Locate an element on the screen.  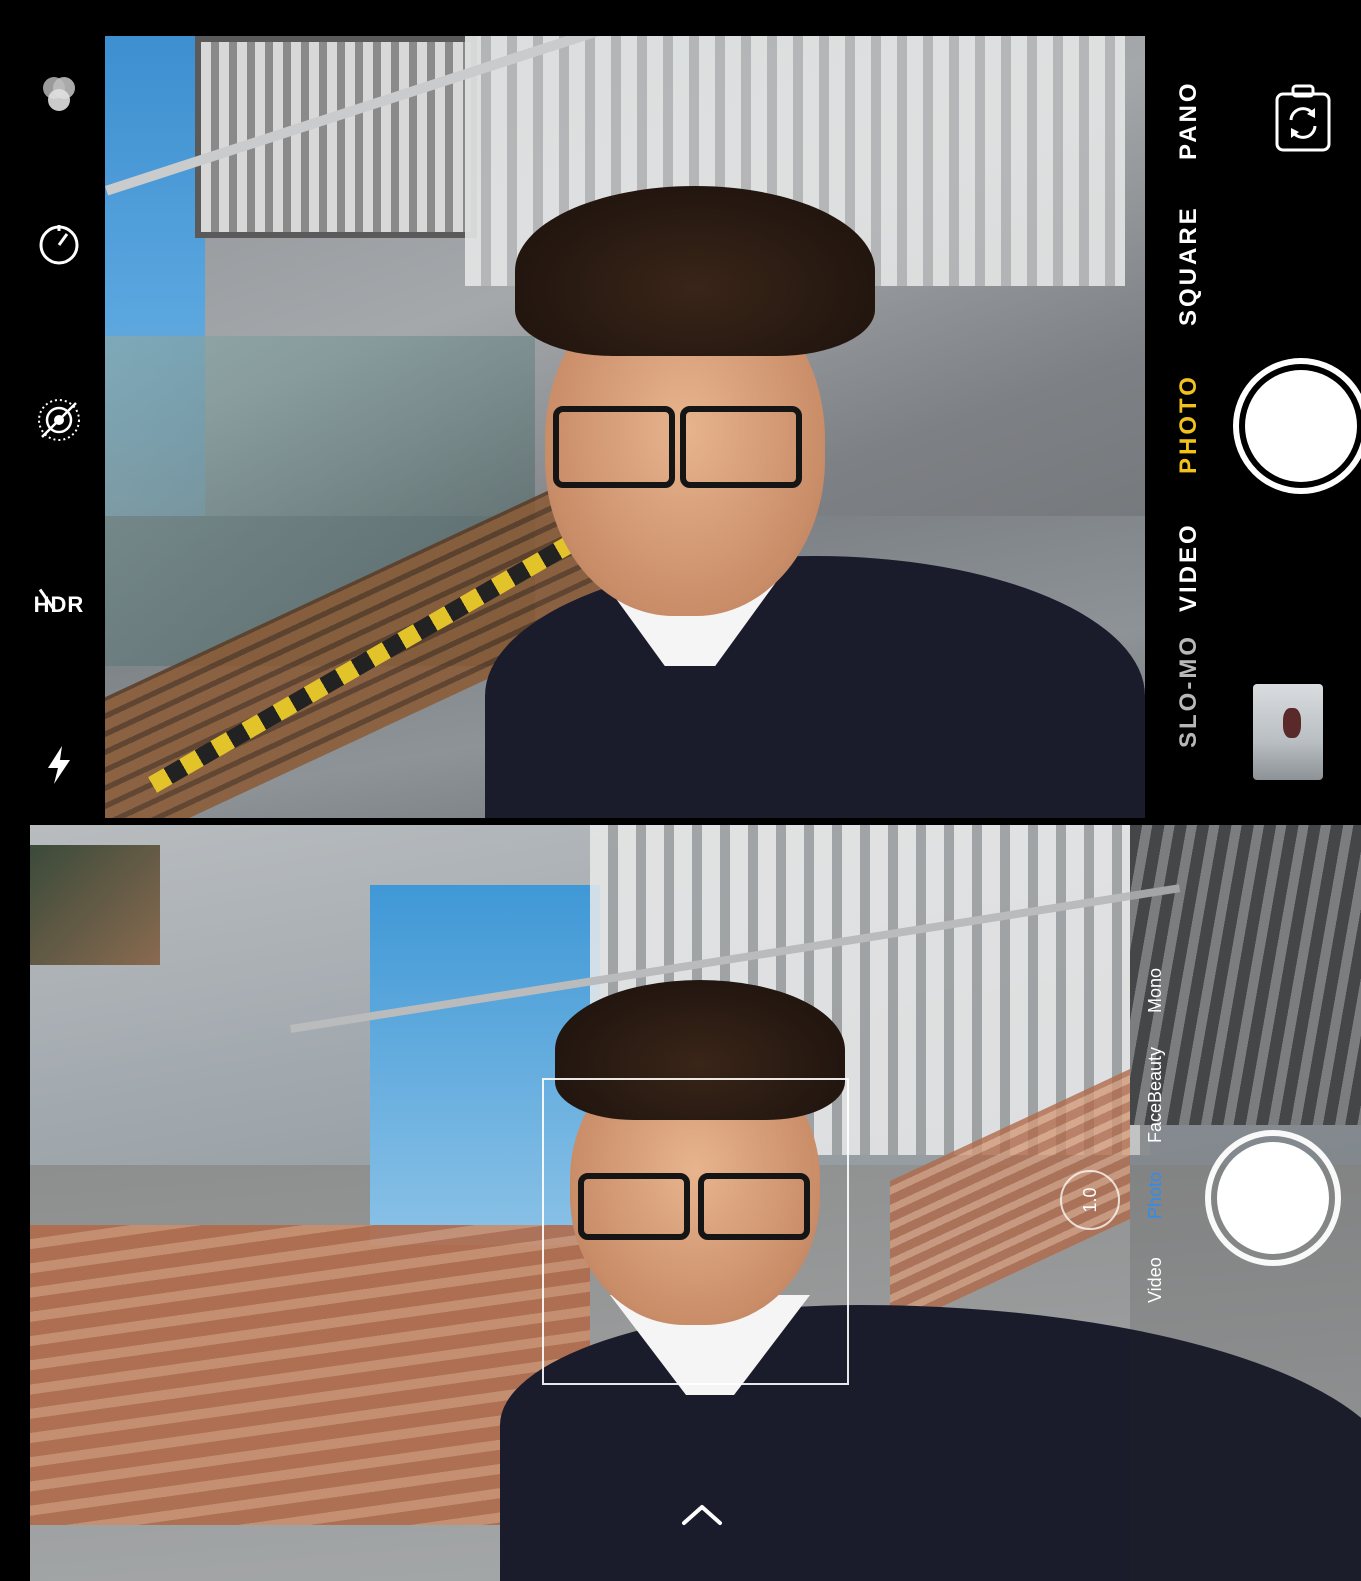
mode-mono: Mono is located at coordinates (1155, 990).